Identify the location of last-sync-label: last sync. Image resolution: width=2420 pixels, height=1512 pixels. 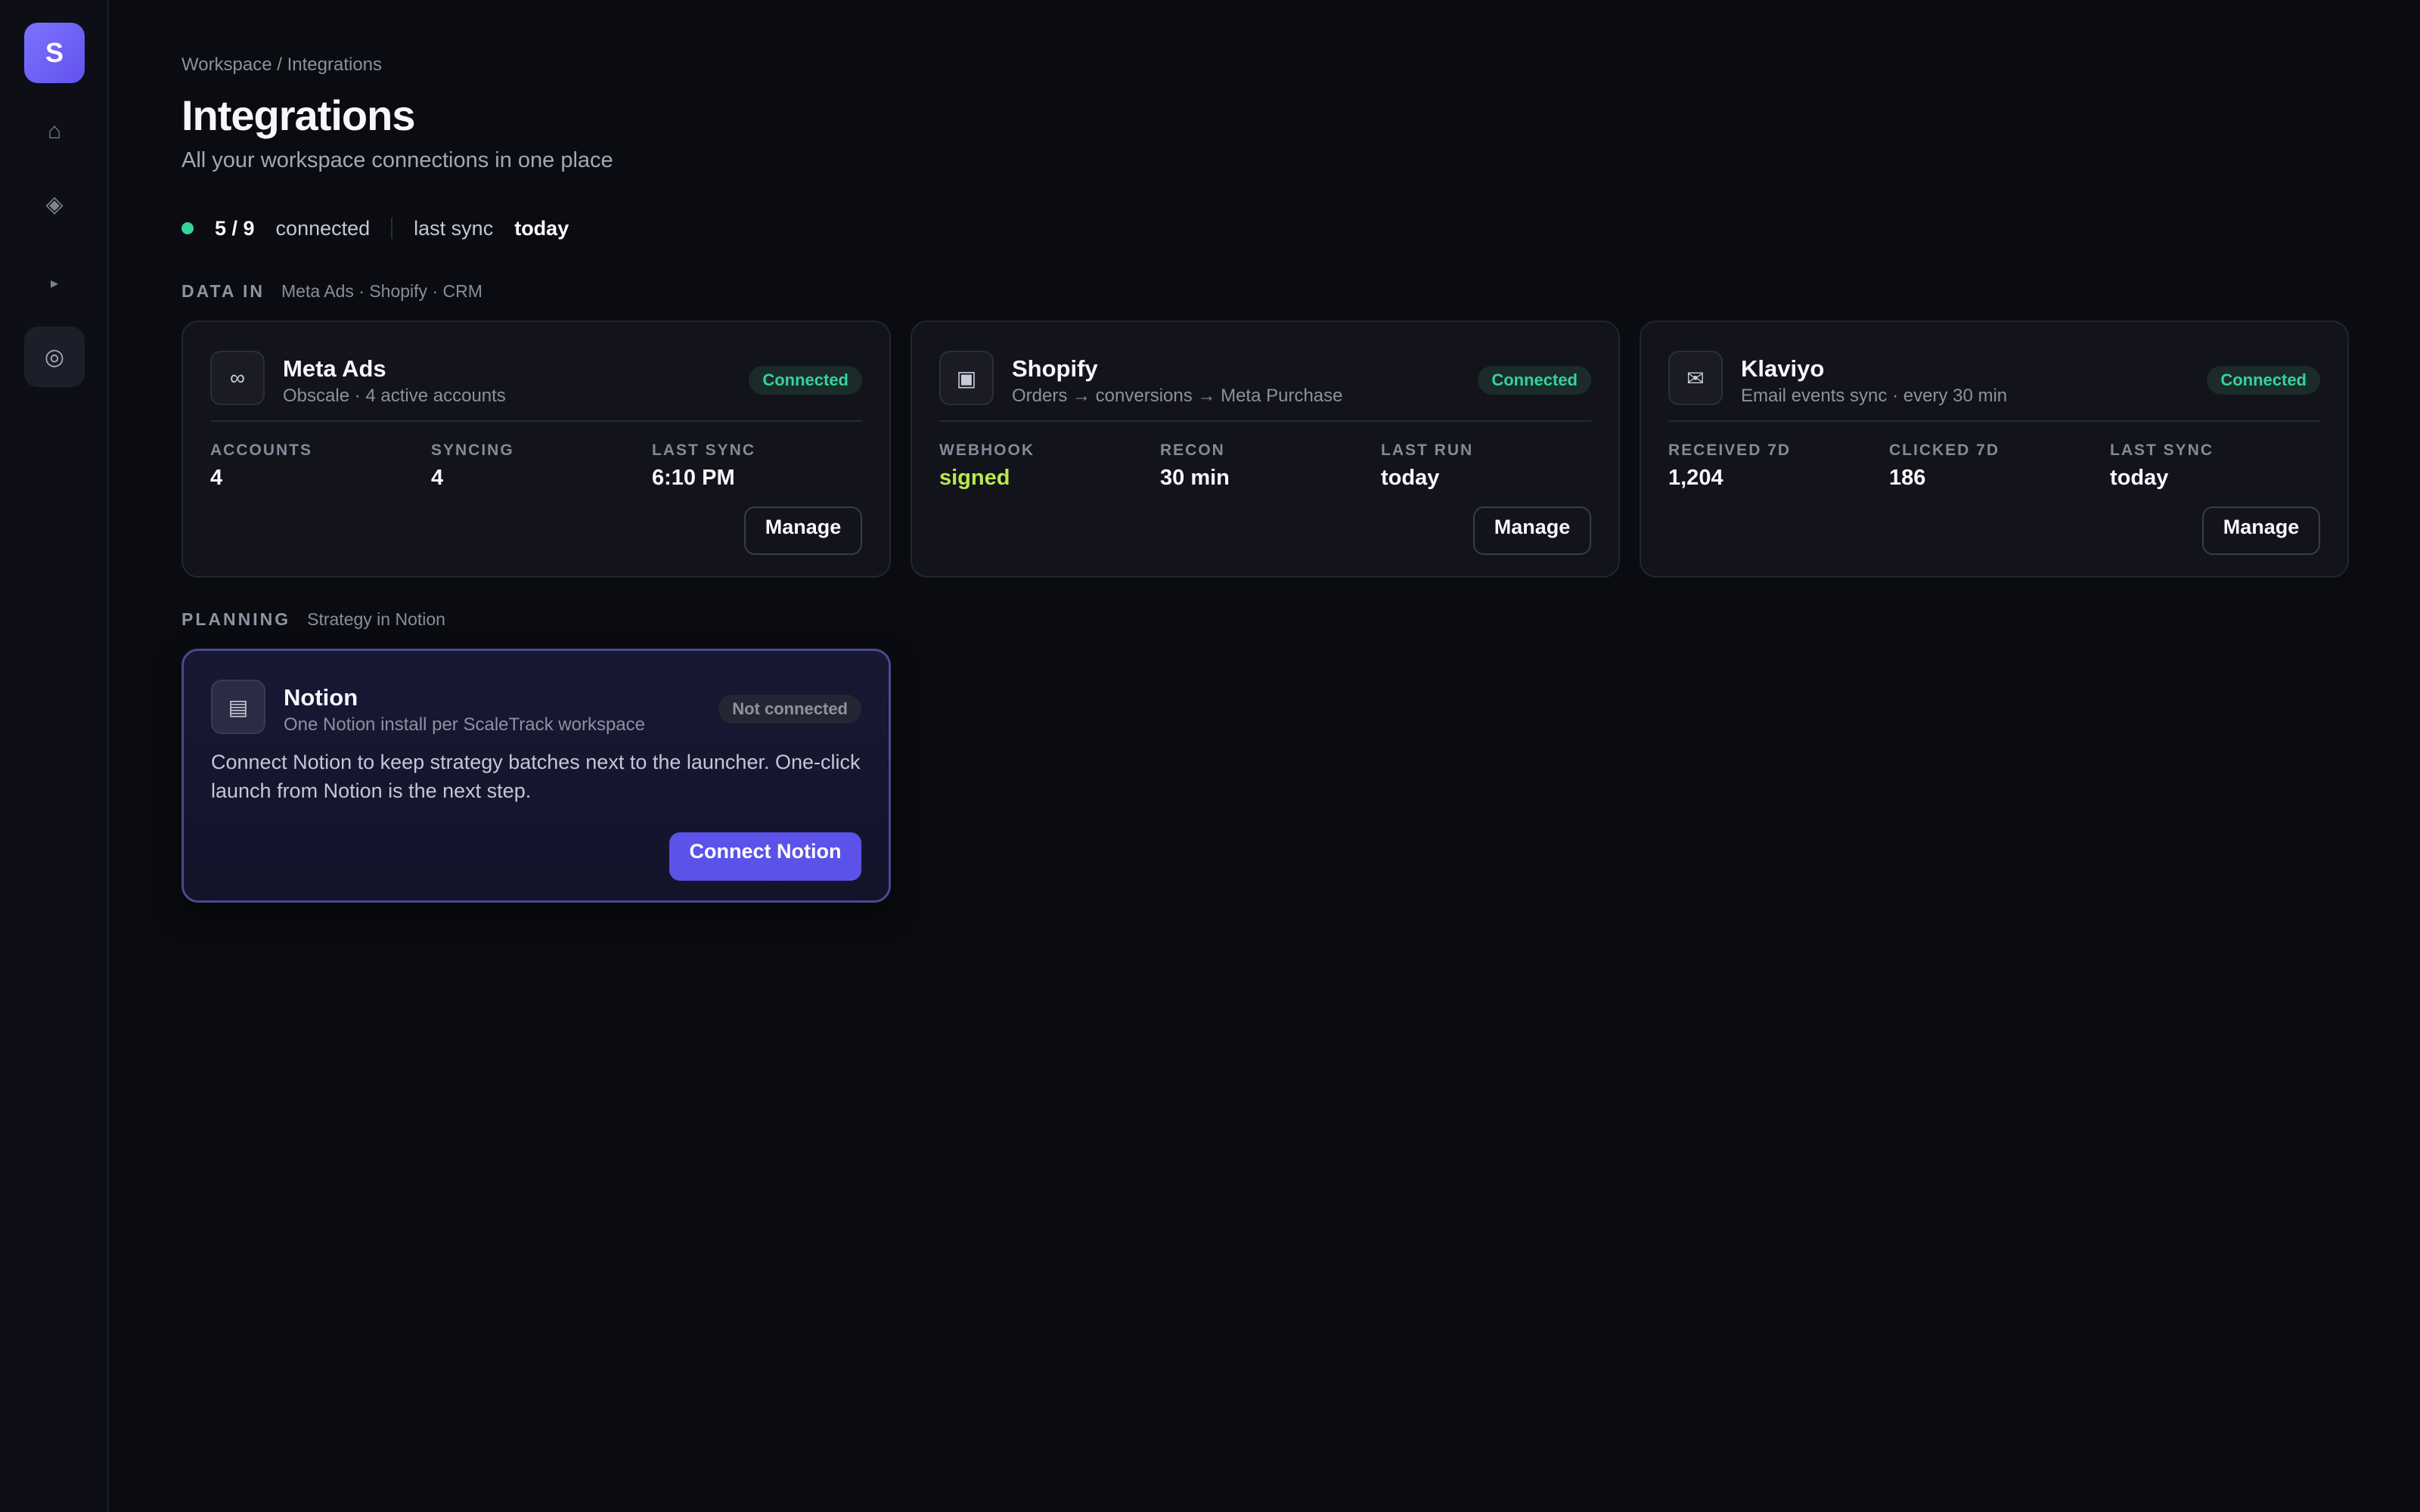
(454, 228).